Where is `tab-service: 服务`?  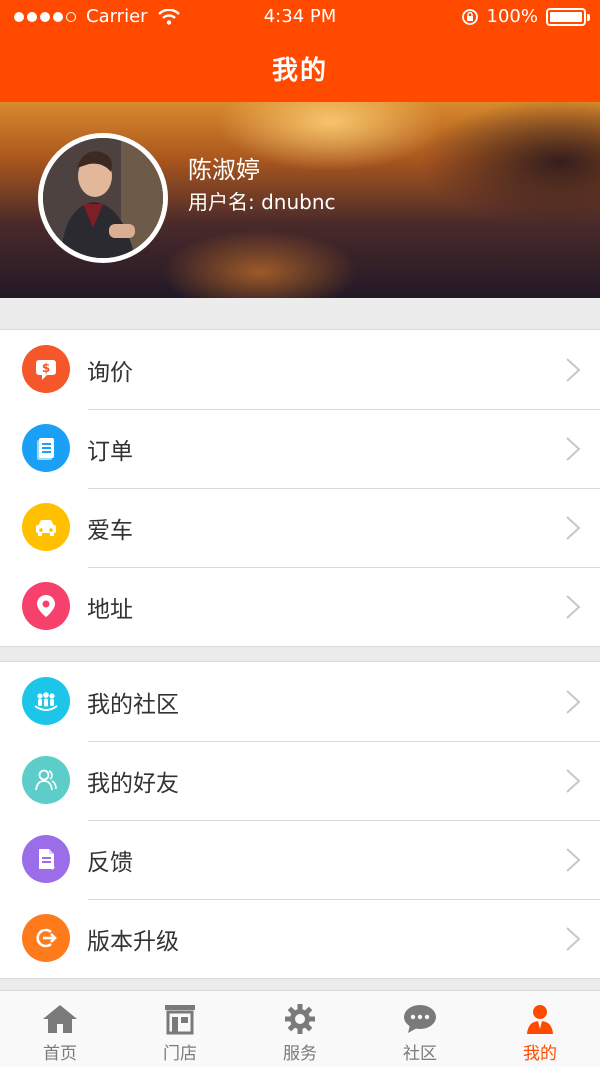 tab-service: 服务 is located at coordinates (300, 1029).